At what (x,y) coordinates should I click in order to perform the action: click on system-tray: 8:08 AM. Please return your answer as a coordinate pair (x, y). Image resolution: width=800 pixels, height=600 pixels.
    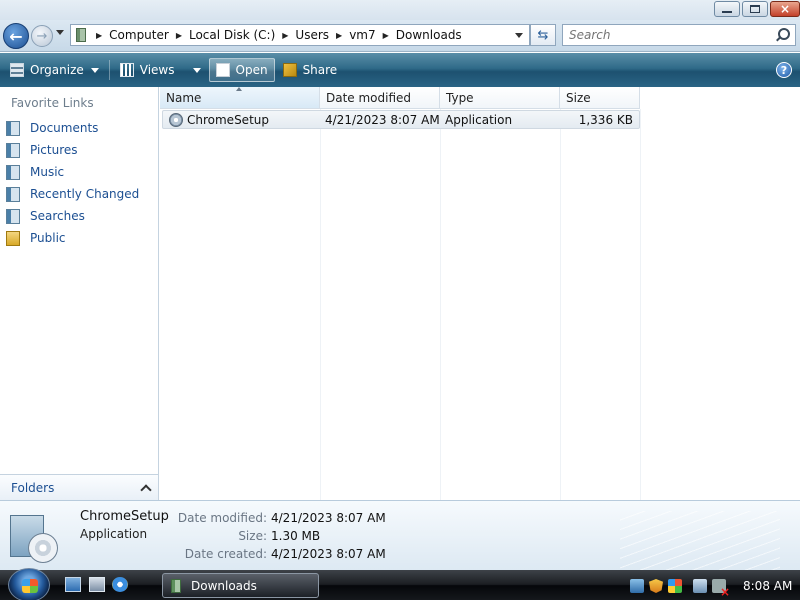
    Looking at the image, I should click on (715, 586).